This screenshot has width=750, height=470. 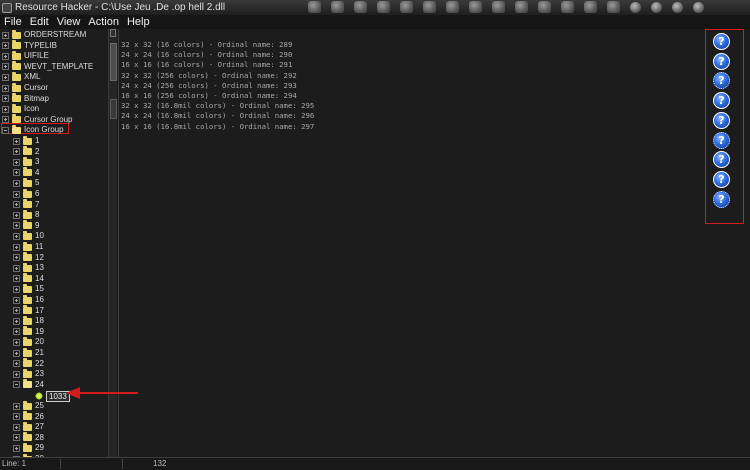 I want to click on scroll-up-button, so click(x=113, y=33).